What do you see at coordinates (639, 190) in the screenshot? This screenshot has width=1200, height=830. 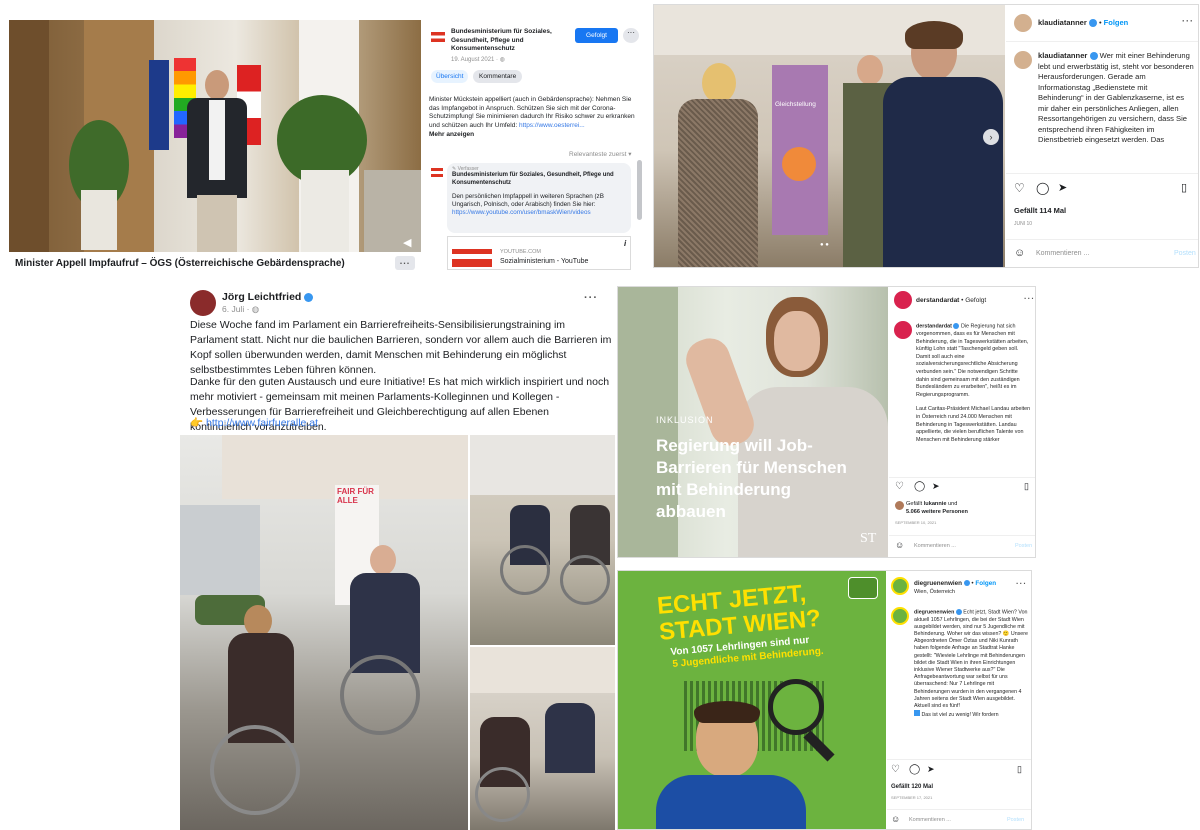 I see `scrollbar` at bounding box center [639, 190].